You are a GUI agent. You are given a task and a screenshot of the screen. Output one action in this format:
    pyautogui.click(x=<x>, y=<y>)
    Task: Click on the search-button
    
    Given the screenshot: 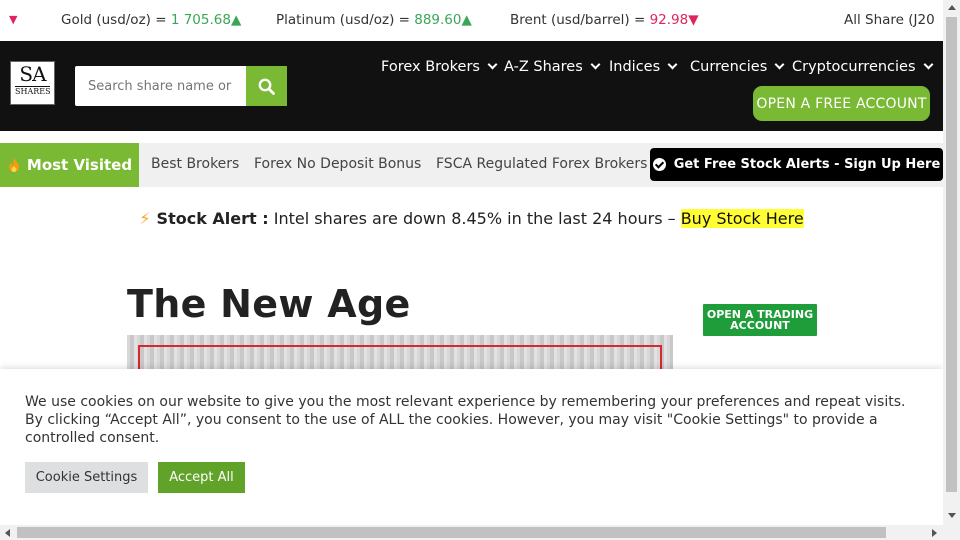 What is the action you would take?
    pyautogui.click(x=266, y=86)
    